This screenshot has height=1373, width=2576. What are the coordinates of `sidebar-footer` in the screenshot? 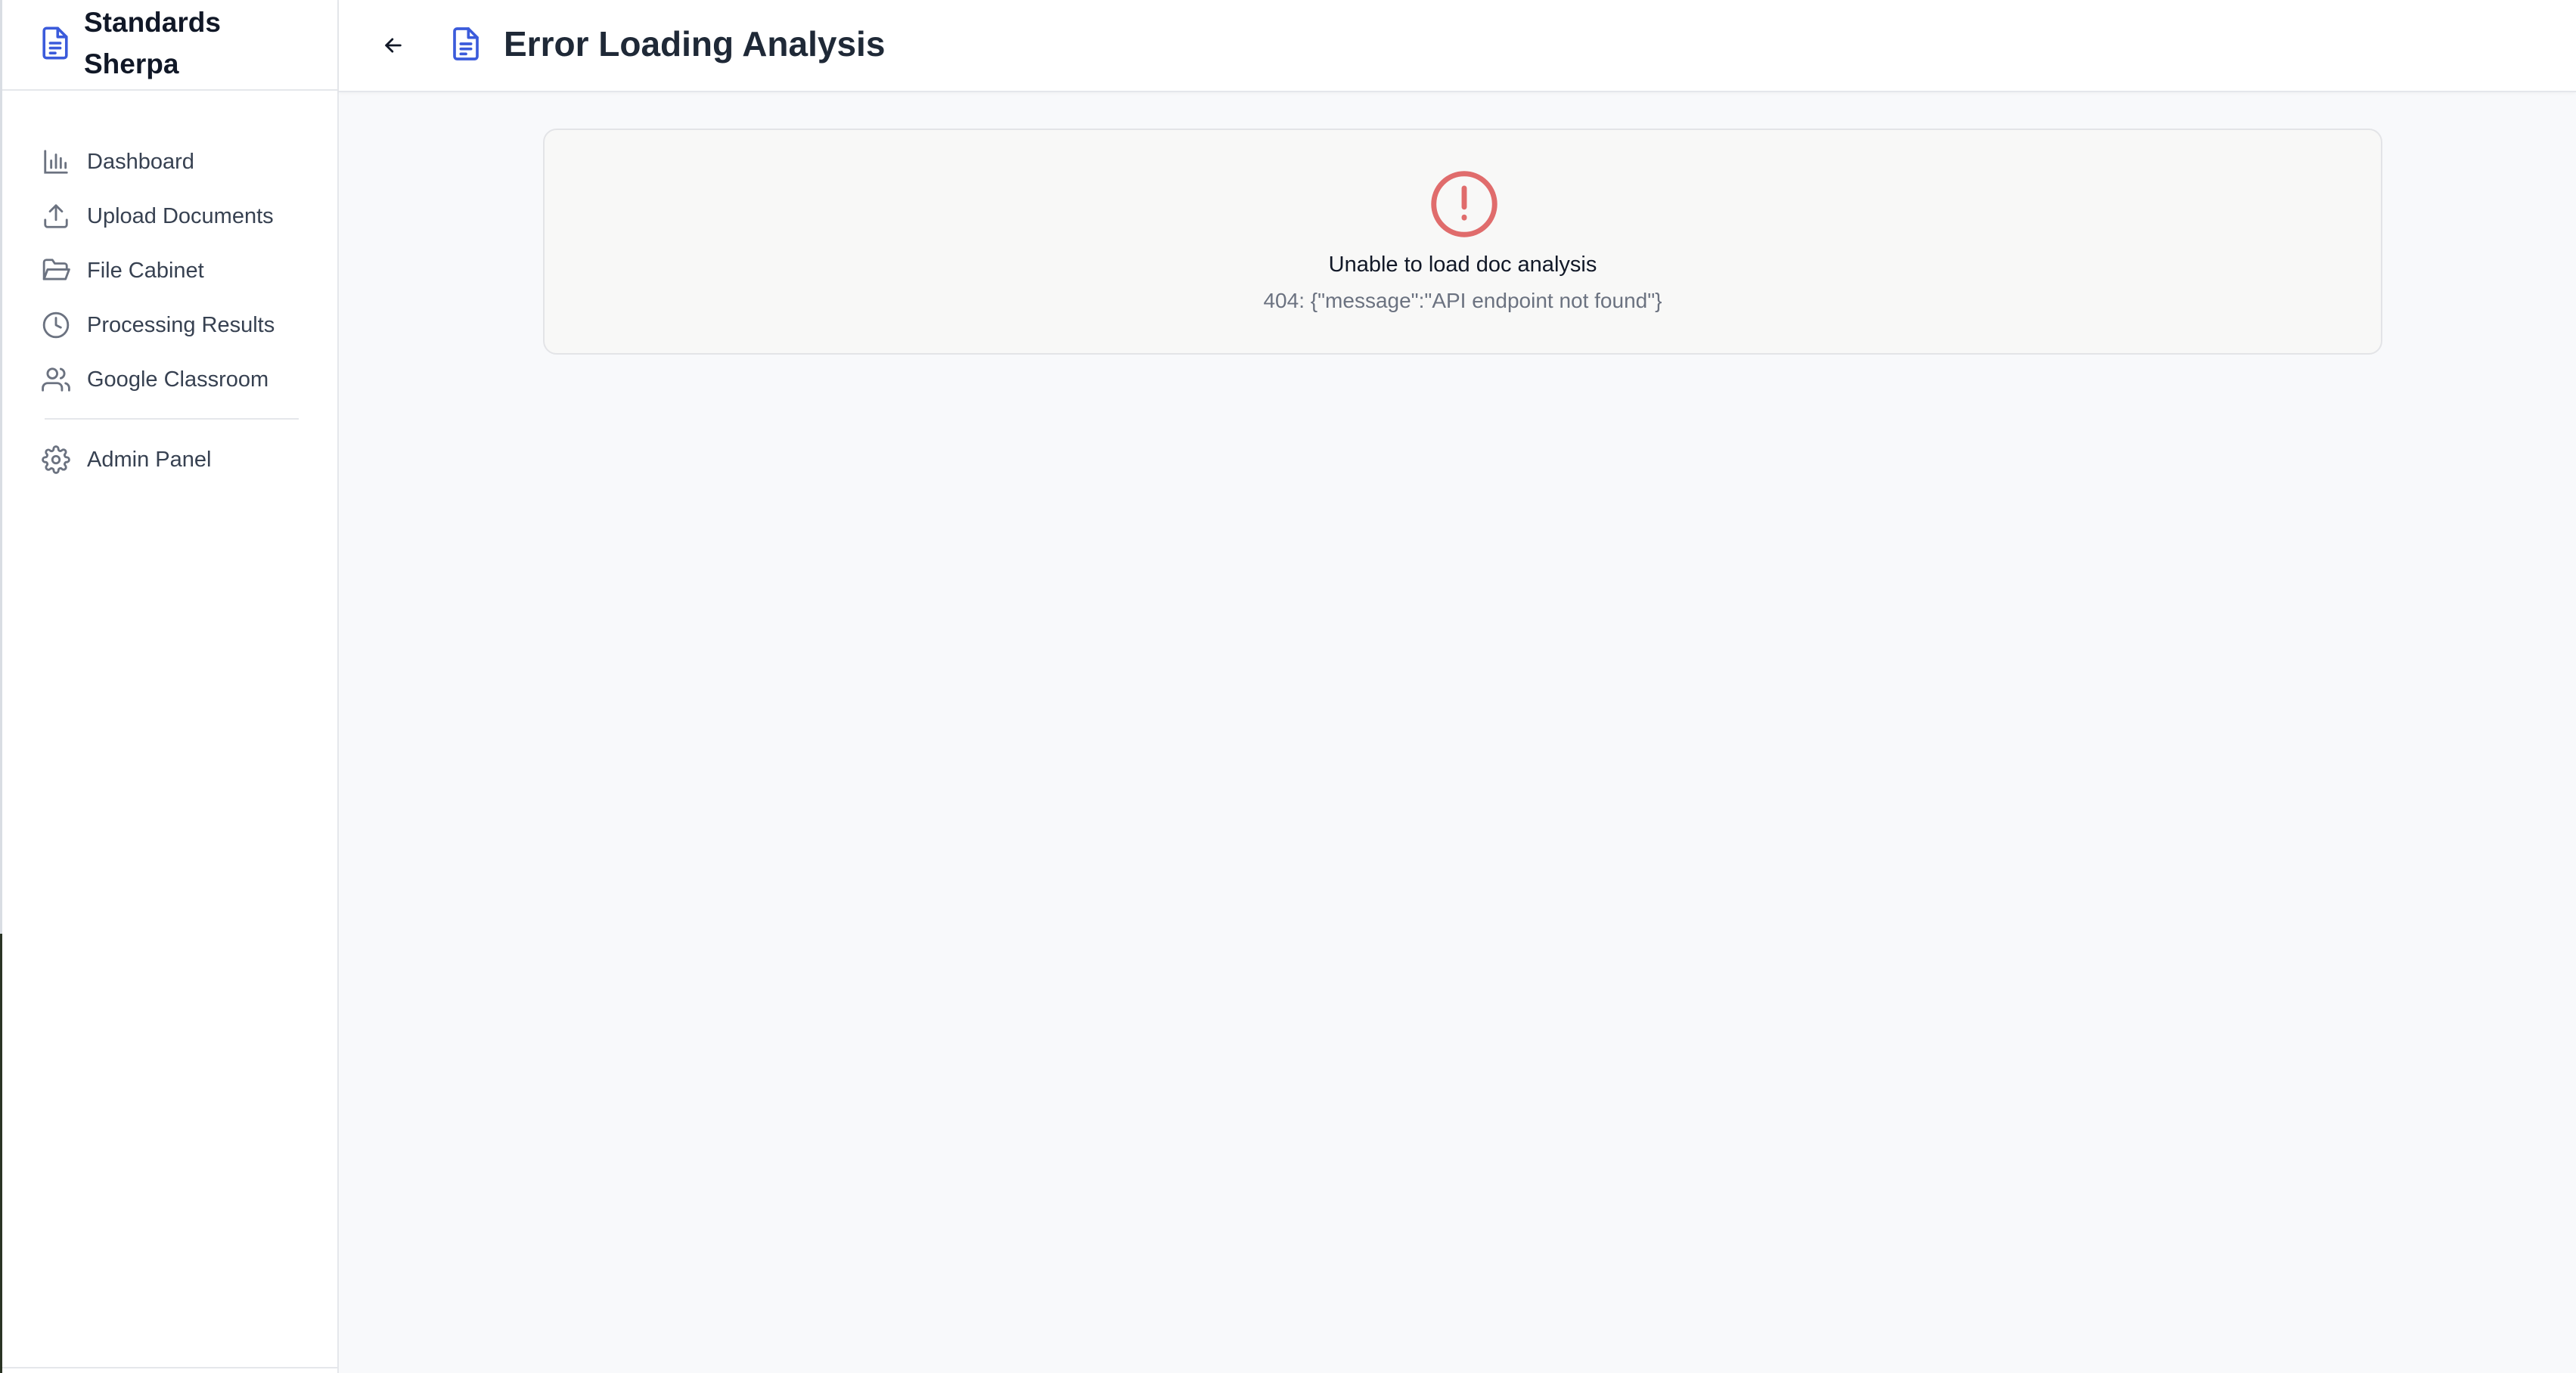 It's located at (169, 1370).